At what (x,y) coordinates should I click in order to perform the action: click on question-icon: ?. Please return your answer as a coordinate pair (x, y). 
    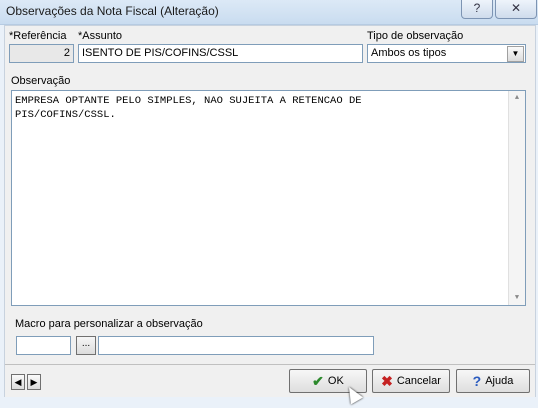
    Looking at the image, I should click on (477, 381).